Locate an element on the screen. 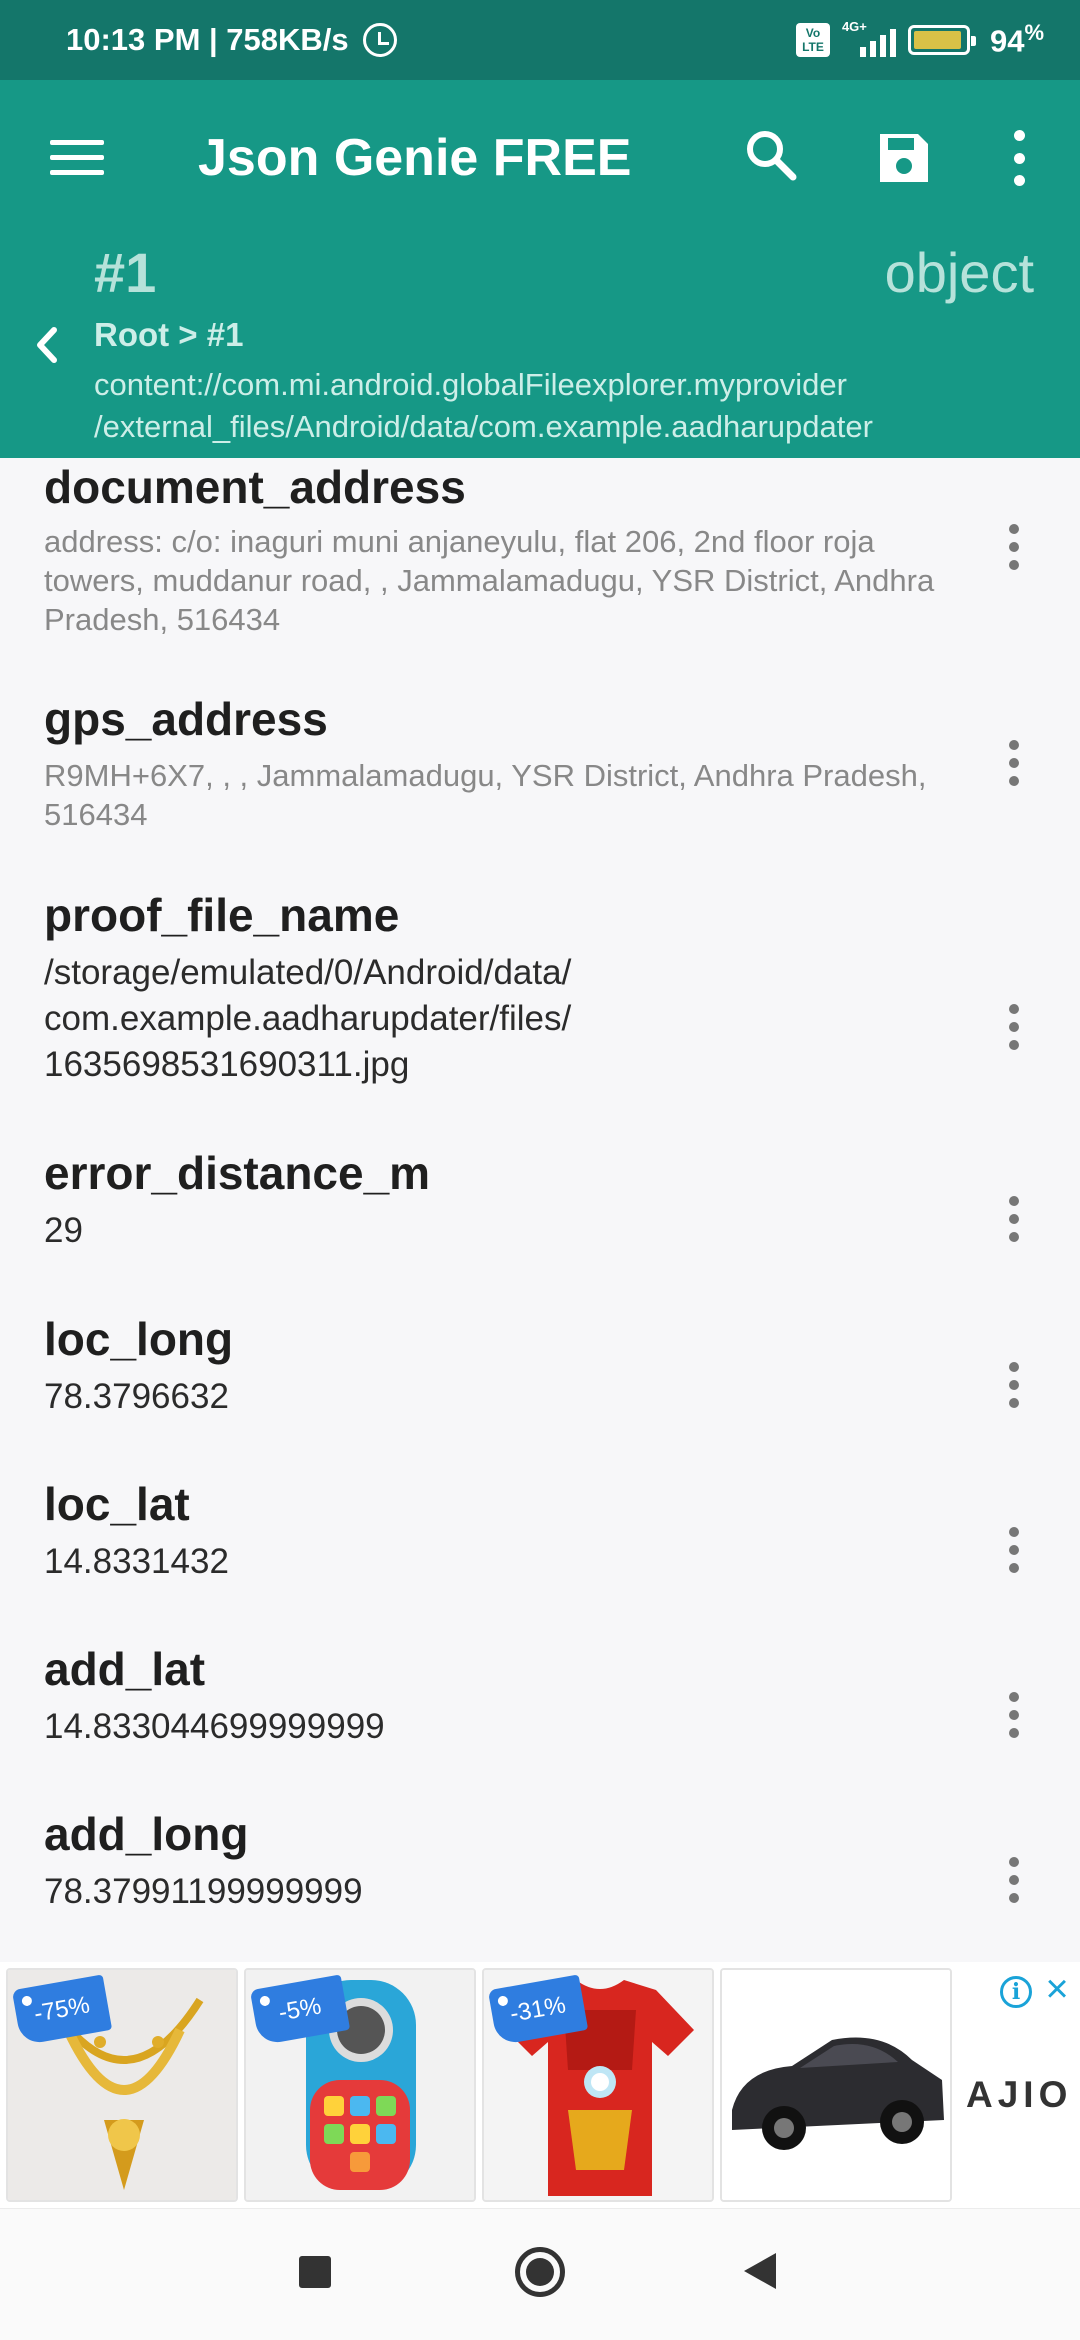 Image resolution: width=1080 pixels, height=2340 pixels. item-value-line: 1635698531690311.jpg is located at coordinates (227, 1064).